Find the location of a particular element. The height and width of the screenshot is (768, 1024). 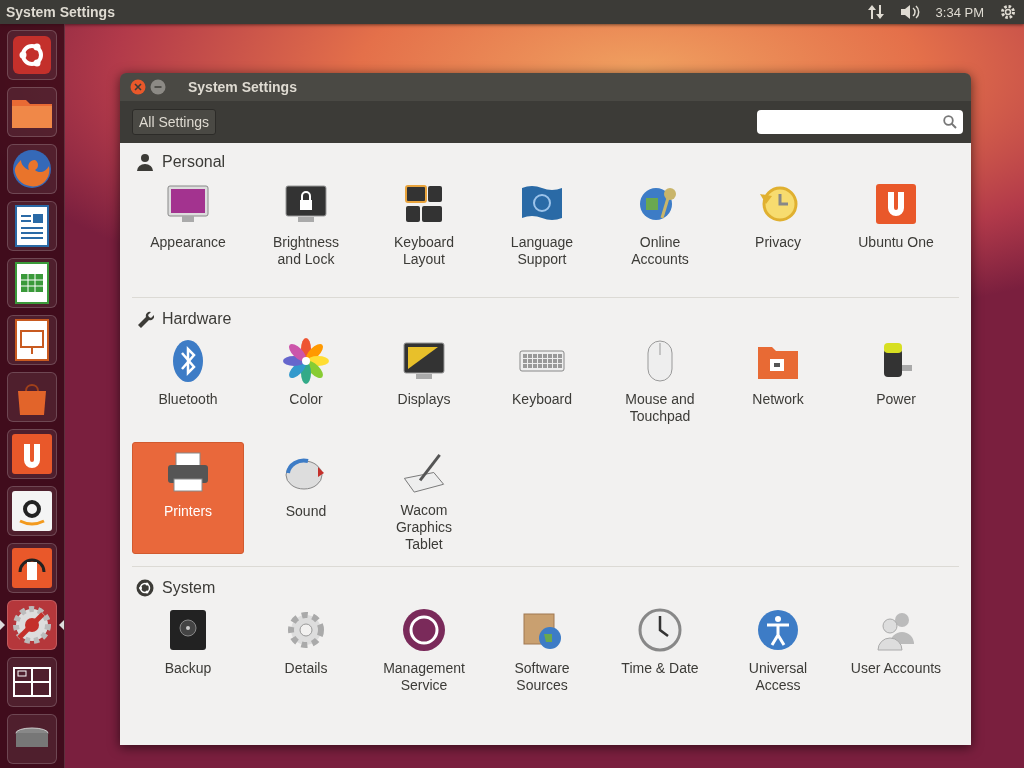

section-heading: System is located at coordinates (189, 588).